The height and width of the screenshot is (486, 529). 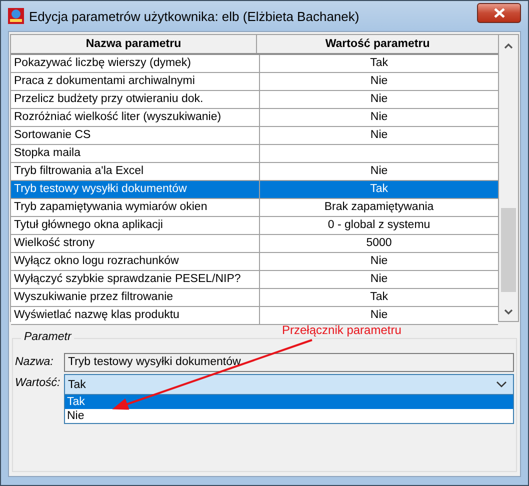 I want to click on table-row: Wyłączyć szybkie sprawdzanie PESEL/NIP? Nie, so click(x=254, y=280).